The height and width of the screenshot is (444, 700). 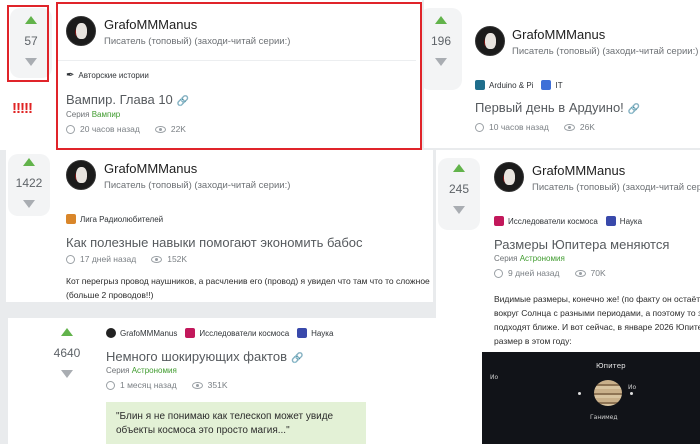 What do you see at coordinates (71, 219) in the screenshot?
I see `radio-icon` at bounding box center [71, 219].